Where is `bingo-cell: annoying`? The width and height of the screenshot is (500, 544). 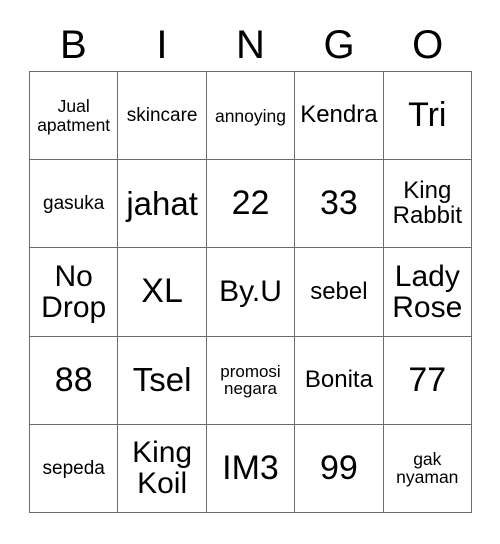
bingo-cell: annoying is located at coordinates (251, 116).